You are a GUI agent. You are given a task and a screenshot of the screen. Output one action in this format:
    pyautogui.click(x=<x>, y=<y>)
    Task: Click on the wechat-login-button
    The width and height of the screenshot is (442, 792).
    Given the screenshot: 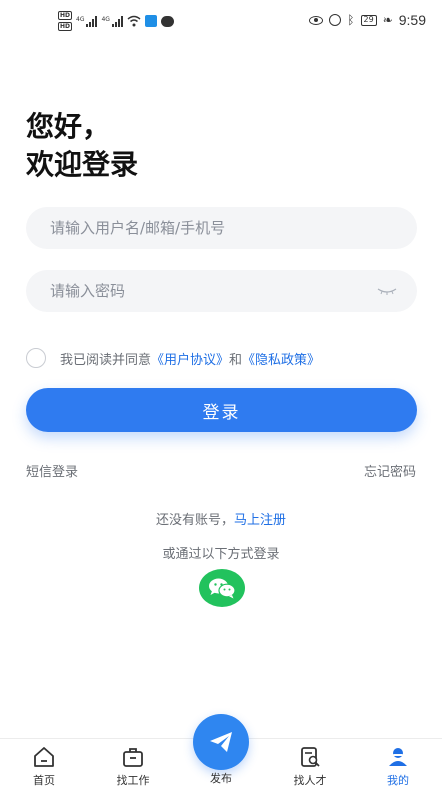 What is the action you would take?
    pyautogui.click(x=222, y=588)
    